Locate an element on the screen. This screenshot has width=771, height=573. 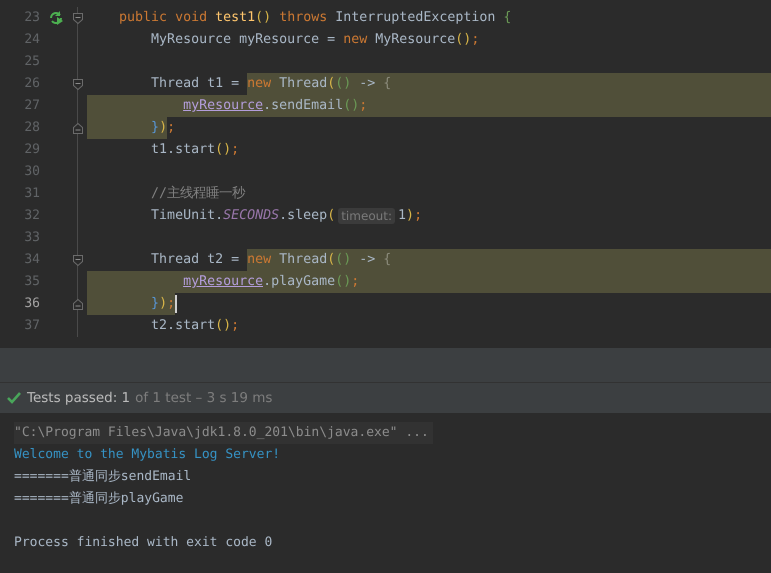
test-summary: Tests passed: 1 is located at coordinates (78, 398).